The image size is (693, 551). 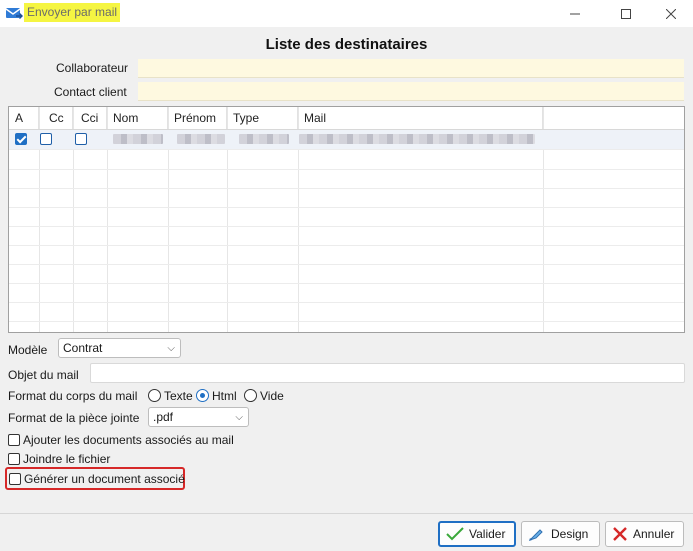 I want to click on design-button: Design, so click(x=560, y=534).